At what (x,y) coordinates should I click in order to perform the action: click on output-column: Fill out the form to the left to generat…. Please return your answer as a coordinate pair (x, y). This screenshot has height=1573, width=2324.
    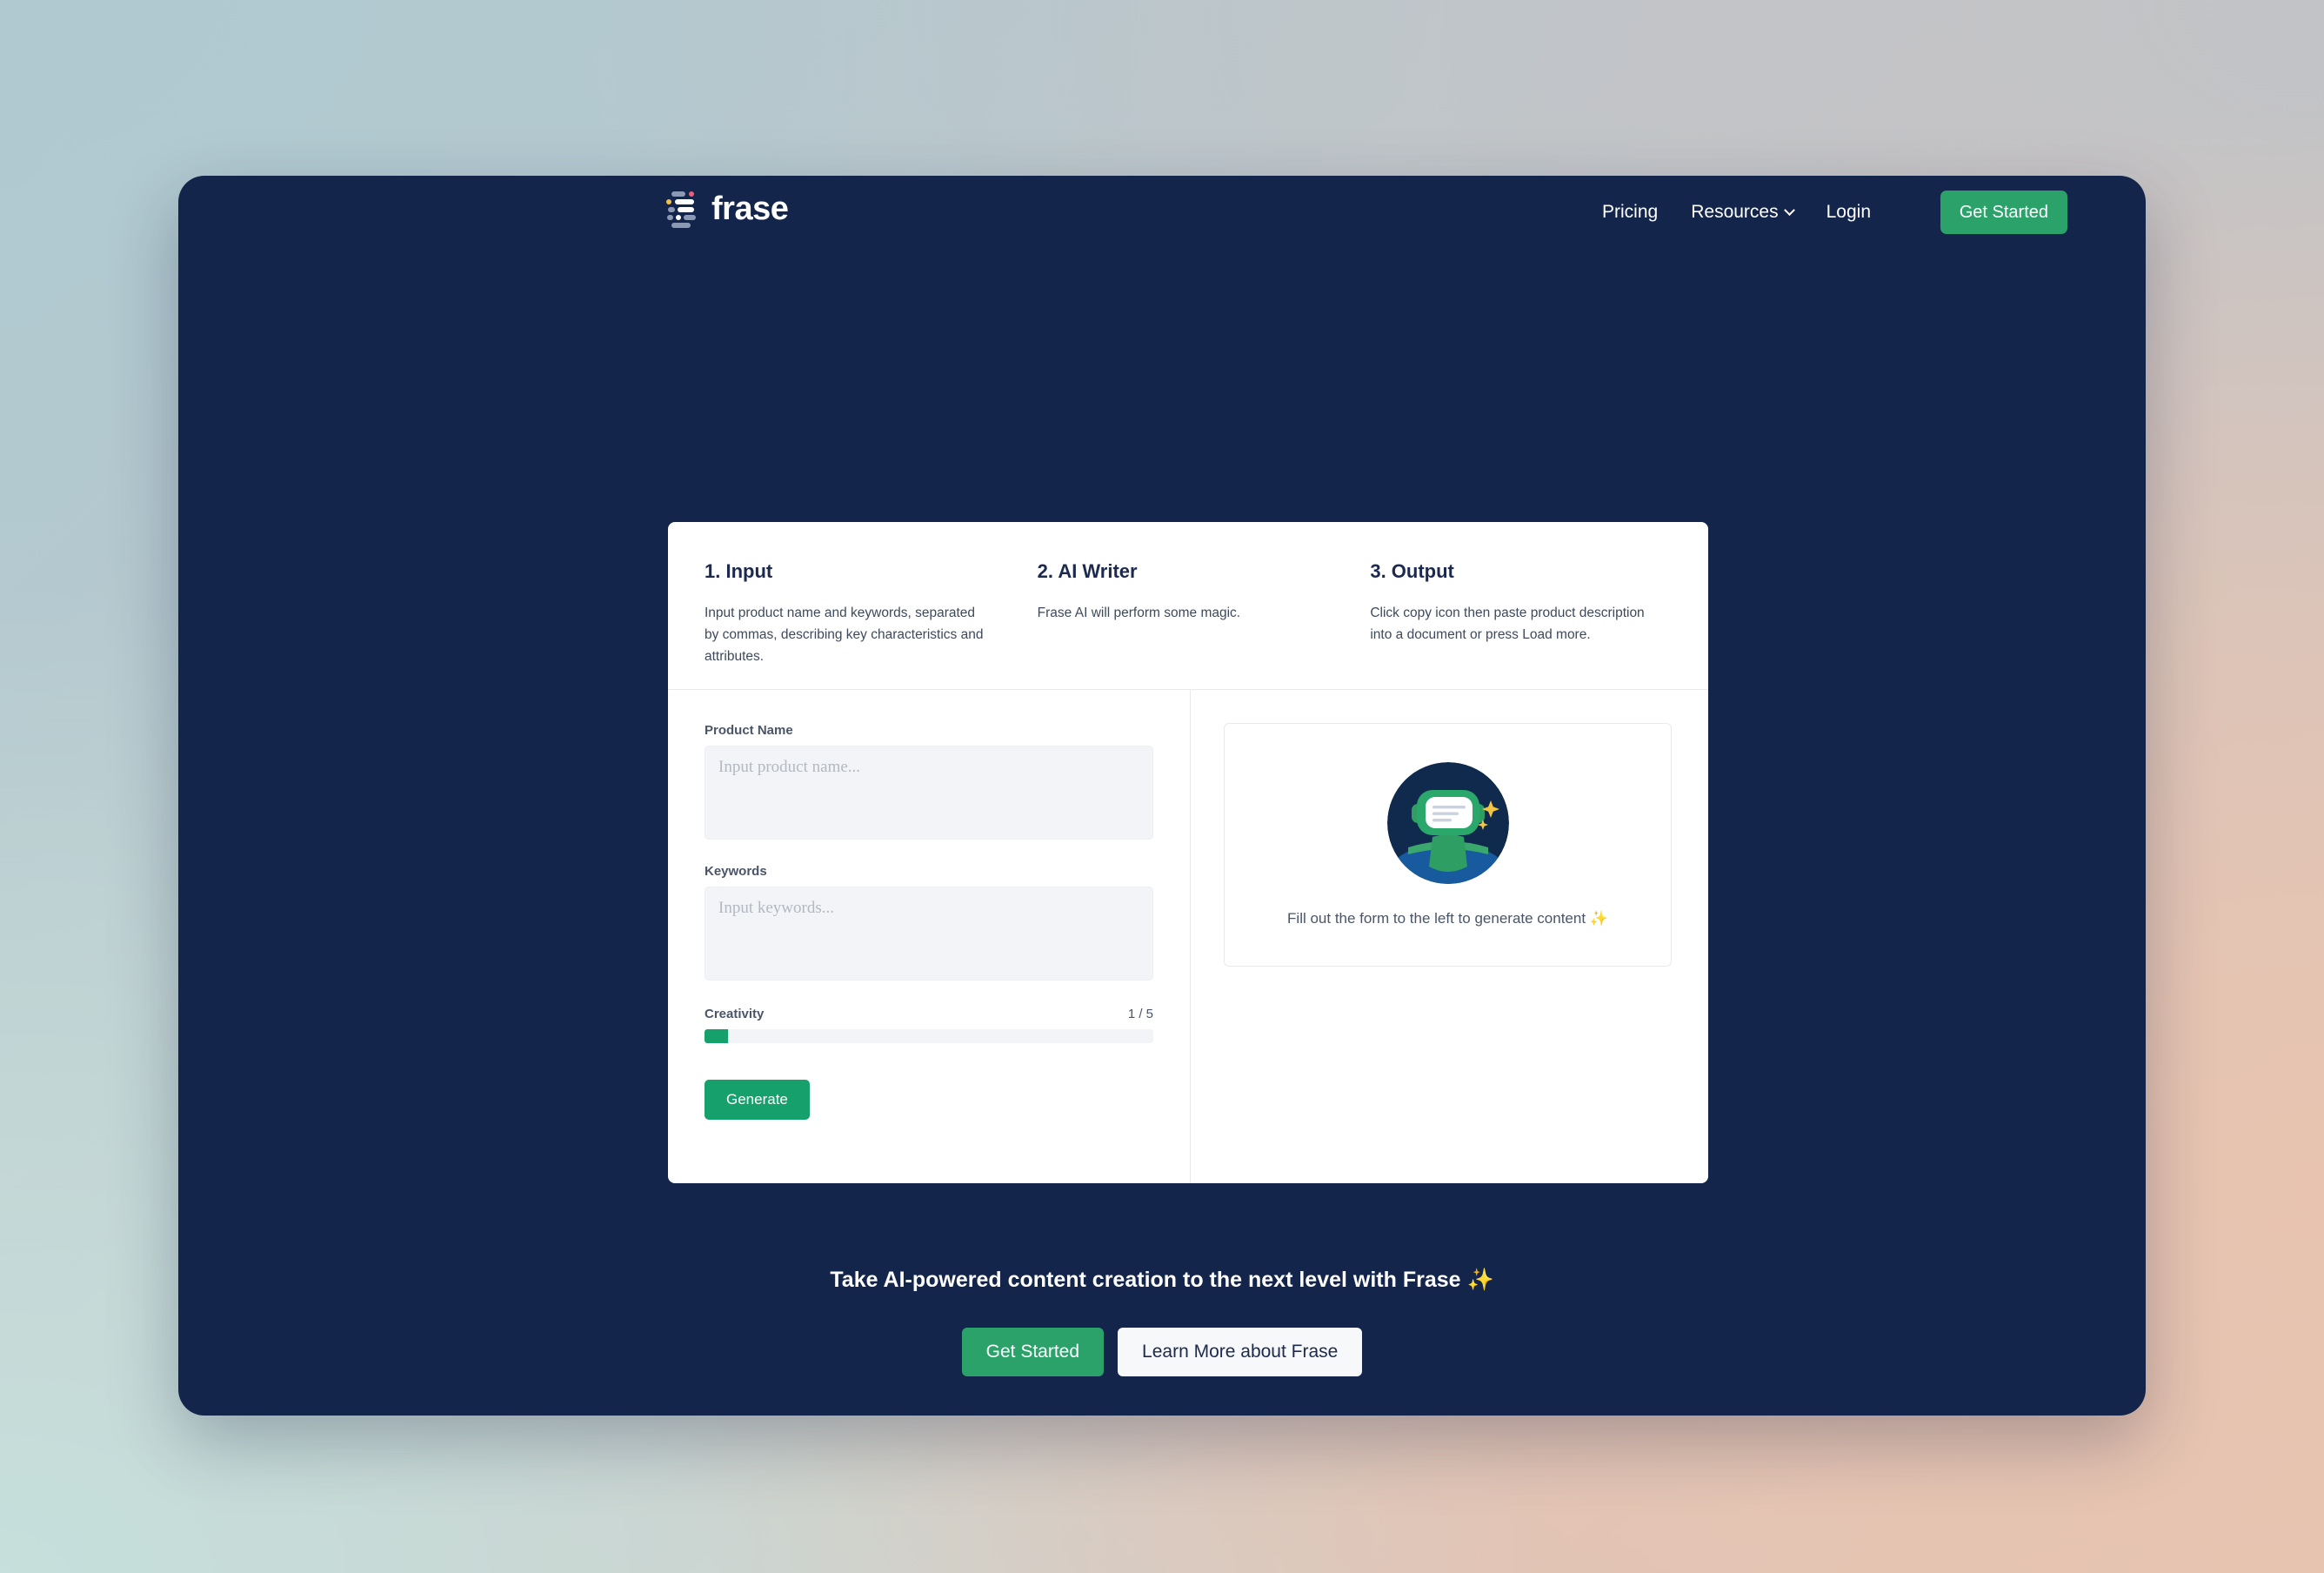
    Looking at the image, I should click on (1449, 937).